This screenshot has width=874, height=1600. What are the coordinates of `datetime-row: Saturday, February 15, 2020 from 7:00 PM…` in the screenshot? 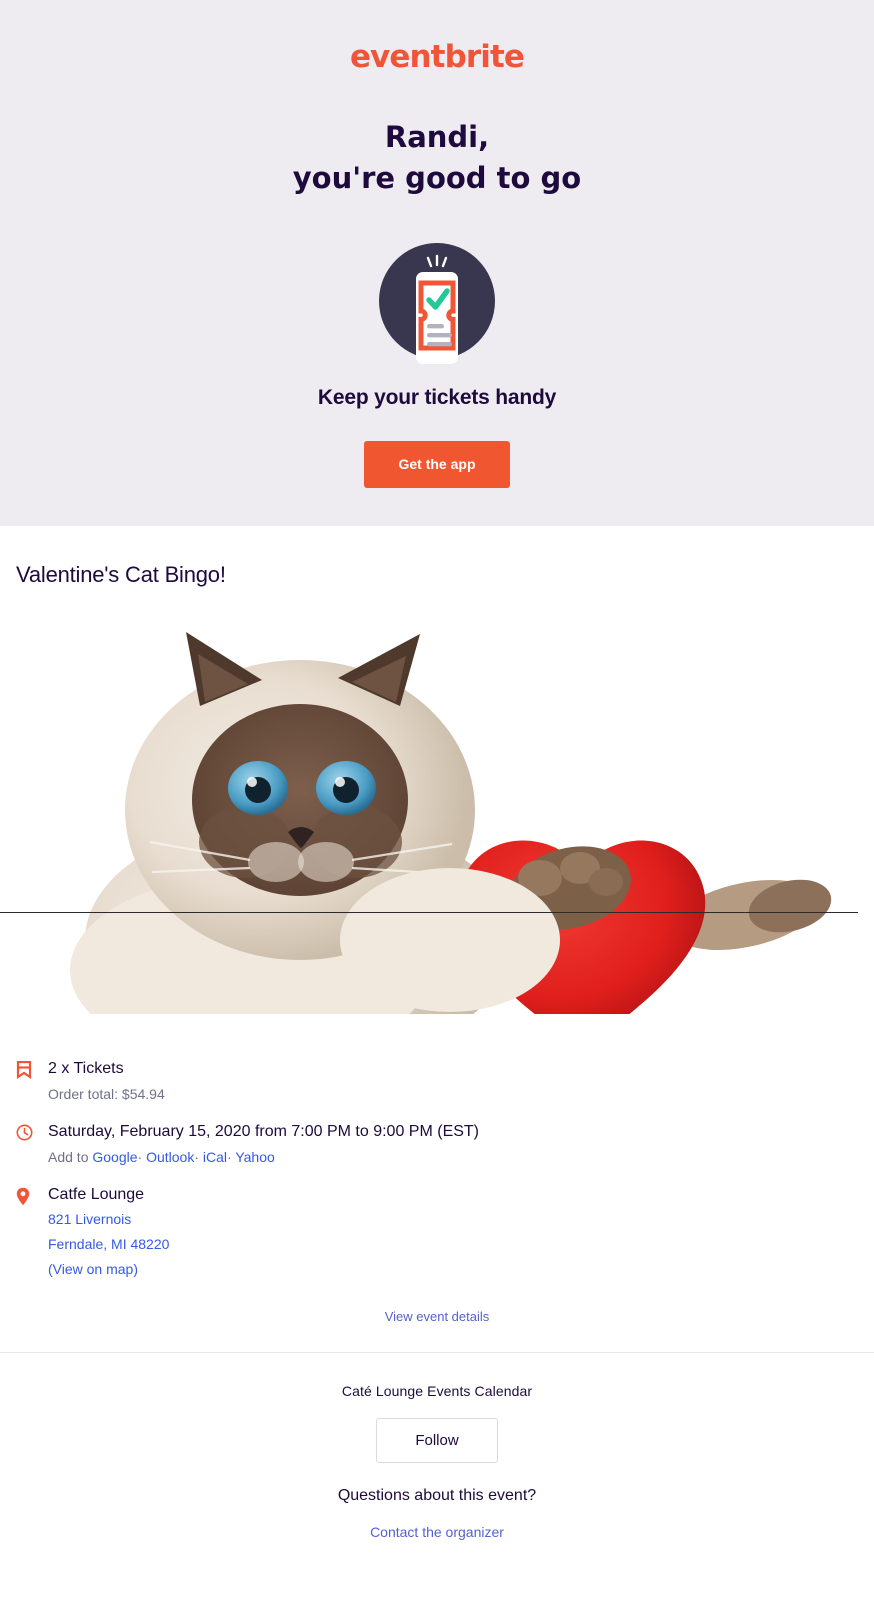 It's located at (437, 1144).